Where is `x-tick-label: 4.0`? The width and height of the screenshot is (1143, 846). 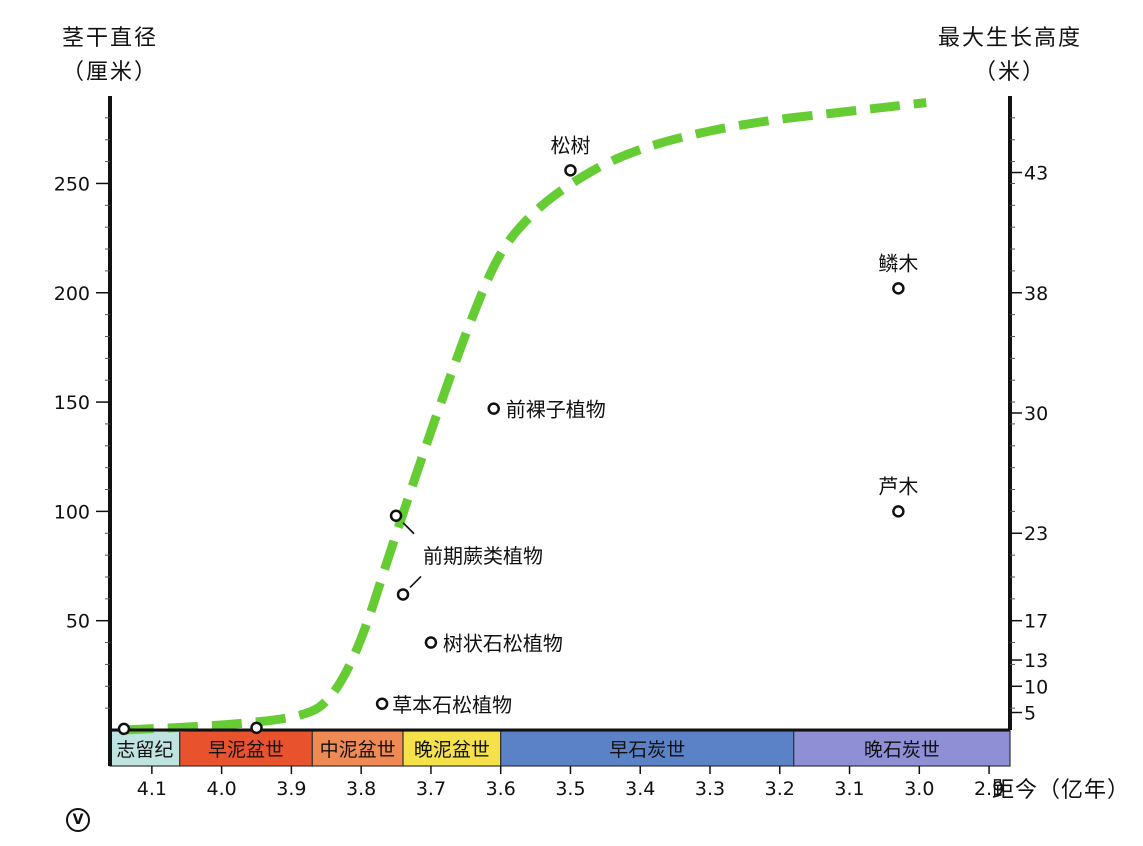 x-tick-label: 4.0 is located at coordinates (222, 789).